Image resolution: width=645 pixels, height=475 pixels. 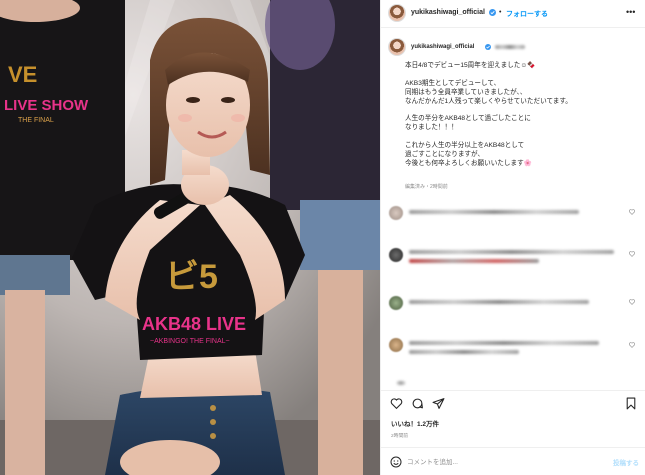 I want to click on emoji-icon, so click(x=396, y=462).